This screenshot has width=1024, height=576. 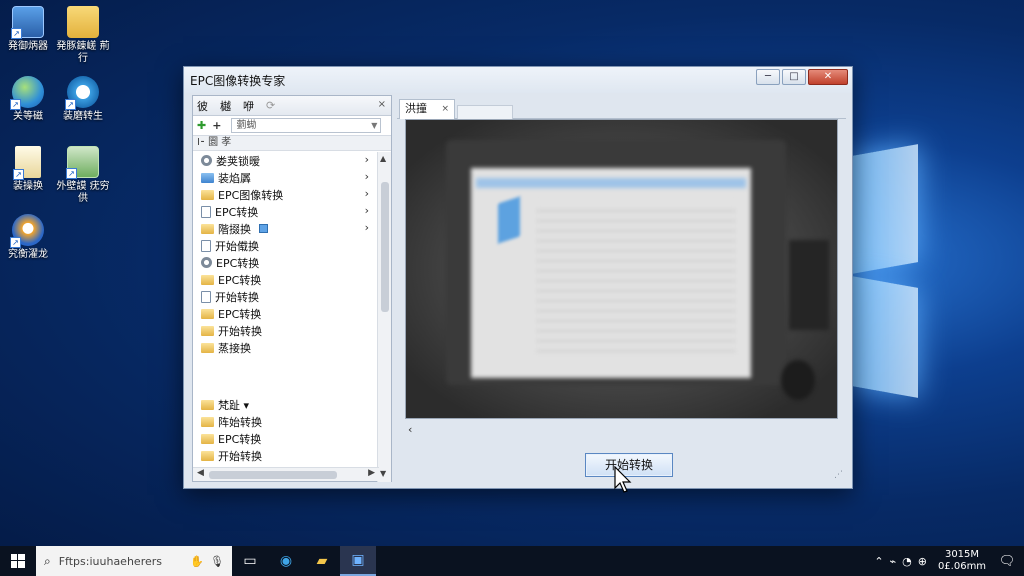 What do you see at coordinates (621, 432) in the screenshot?
I see `preview-prev-button: ‹` at bounding box center [621, 432].